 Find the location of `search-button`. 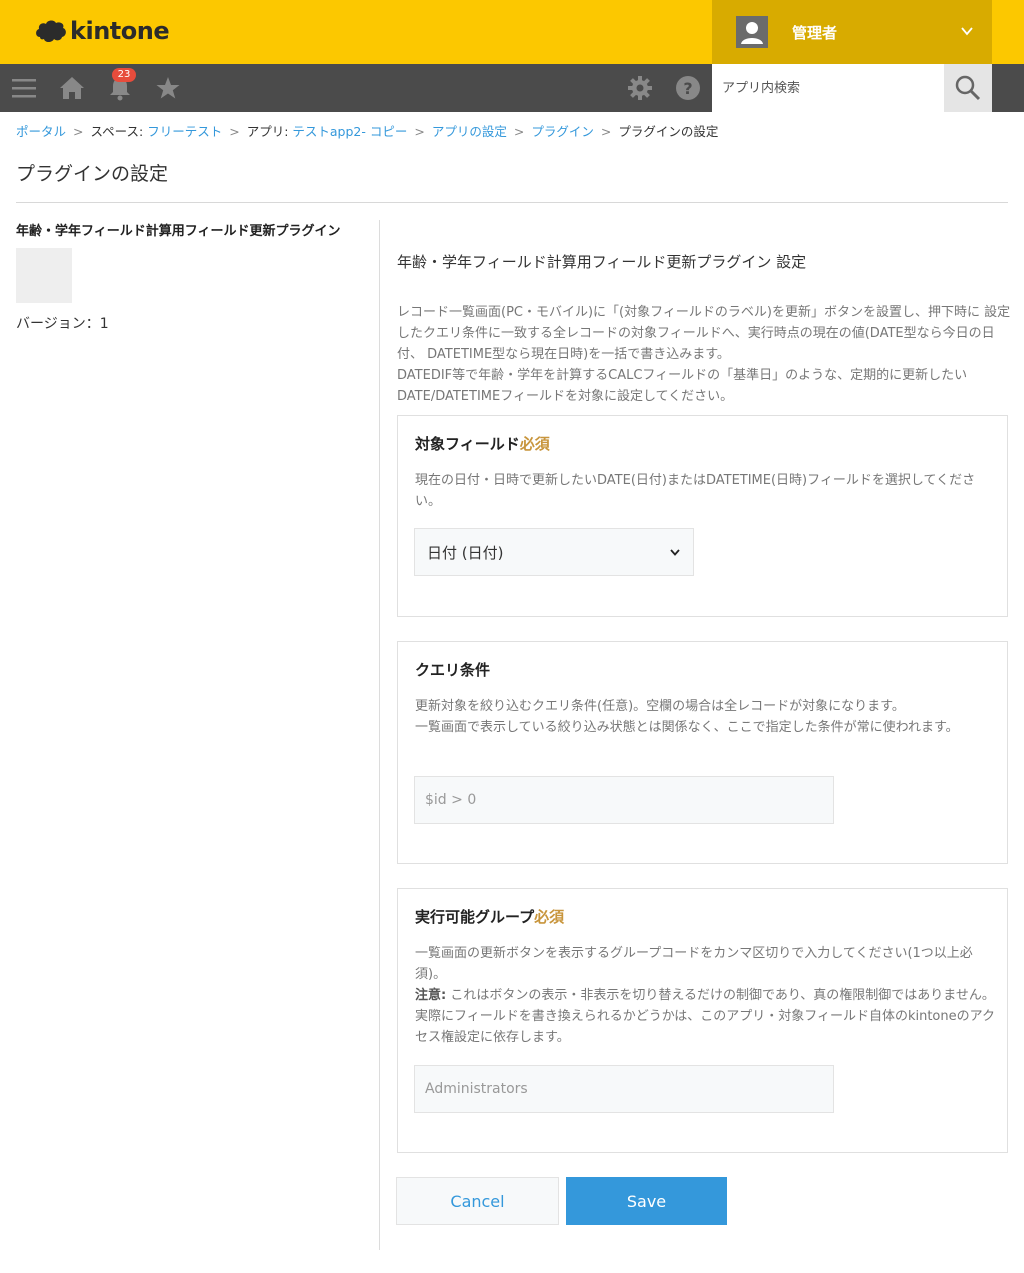

search-button is located at coordinates (968, 88).